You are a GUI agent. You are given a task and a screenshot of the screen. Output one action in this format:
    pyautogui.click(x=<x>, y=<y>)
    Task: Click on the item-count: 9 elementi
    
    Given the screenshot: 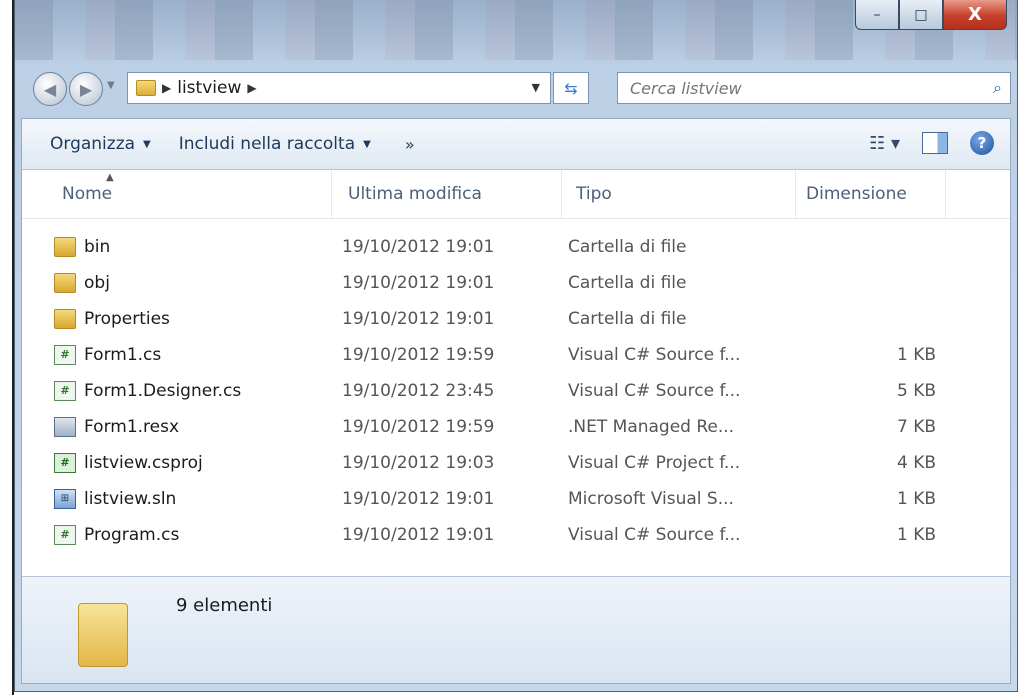 What is the action you would take?
    pyautogui.click(x=224, y=605)
    